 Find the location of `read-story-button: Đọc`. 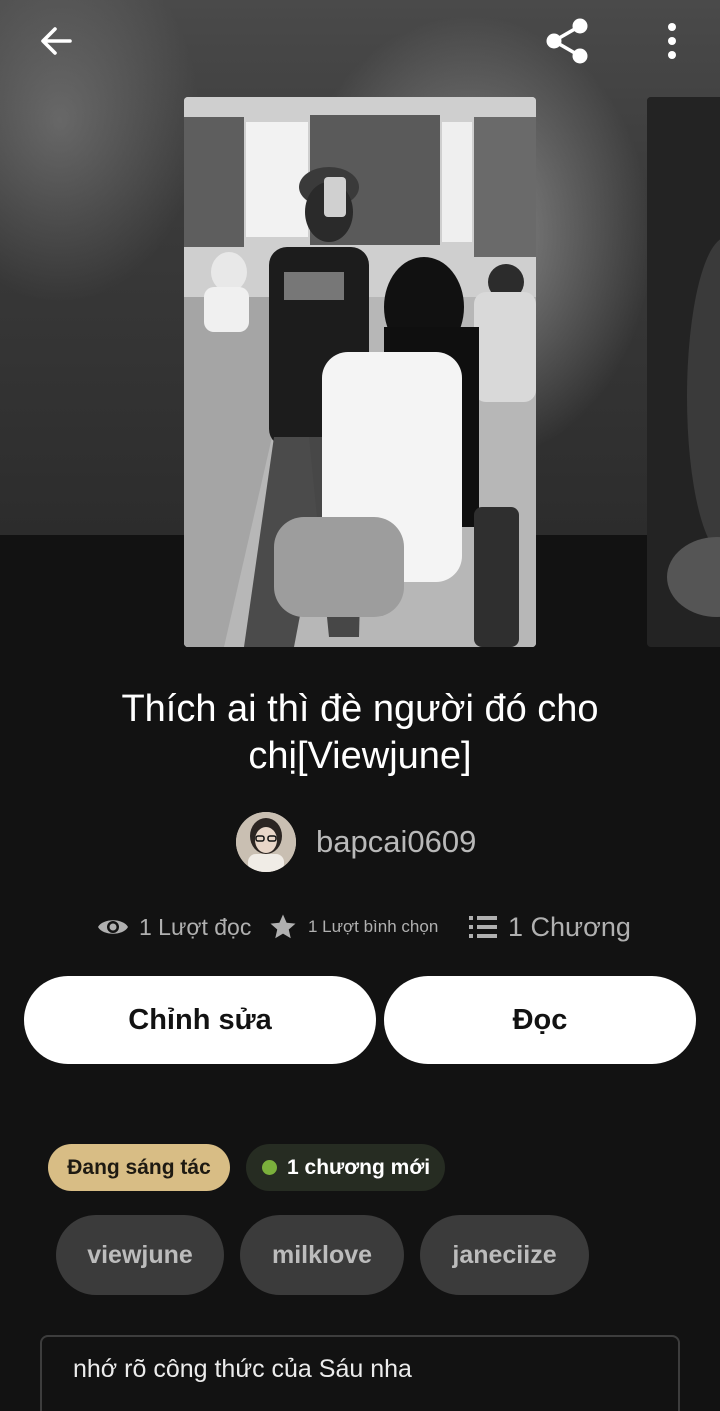

read-story-button: Đọc is located at coordinates (540, 1020).